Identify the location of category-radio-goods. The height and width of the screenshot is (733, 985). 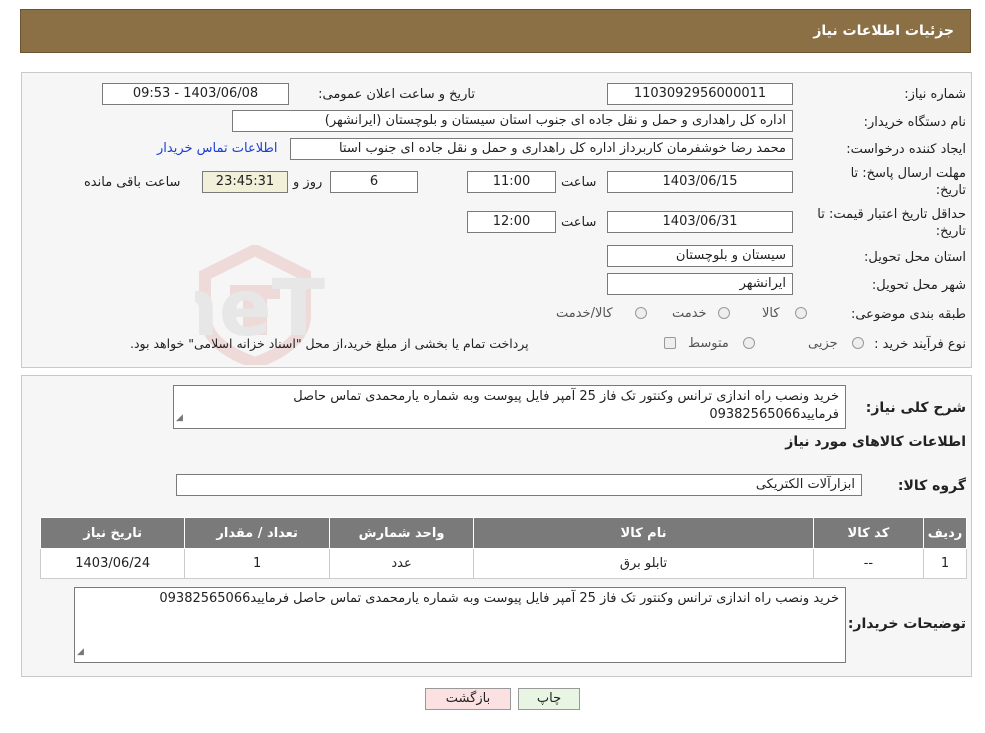
(801, 313).